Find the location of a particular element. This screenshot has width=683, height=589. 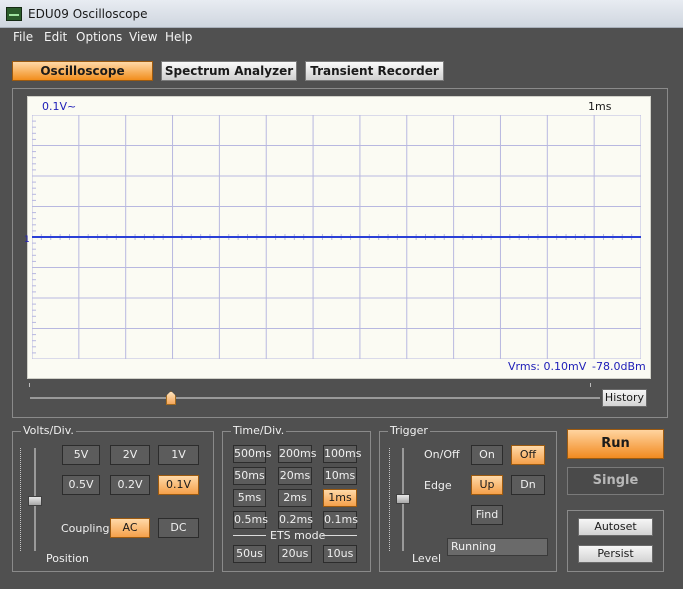

ets-50us-button: 50us is located at coordinates (249, 554).